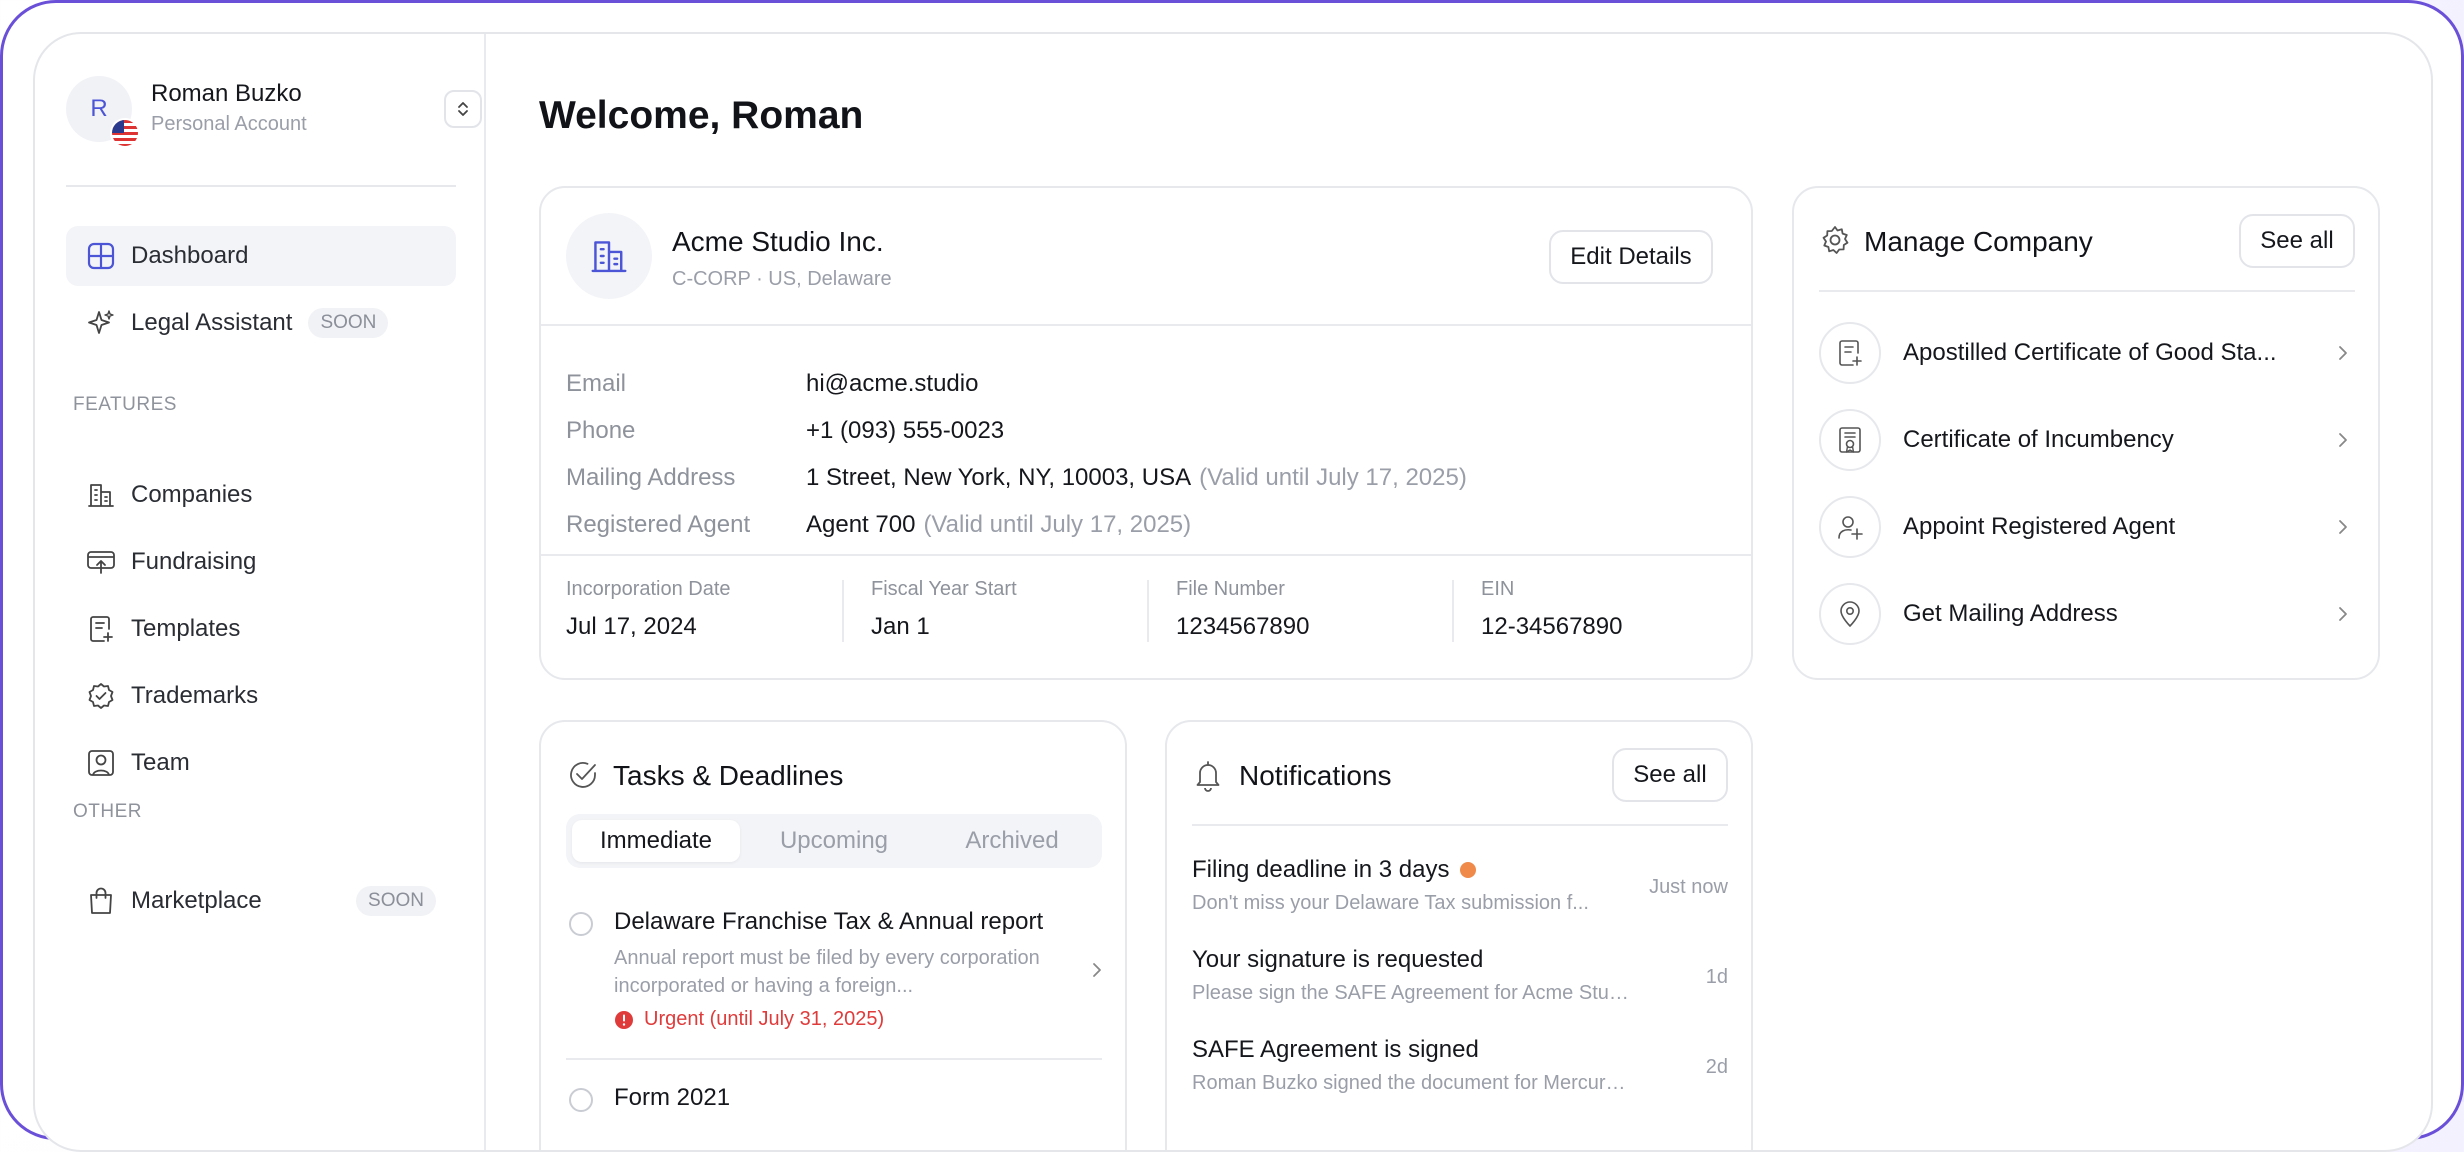  Describe the element at coordinates (1208, 777) in the screenshot. I see `bell-icon` at that location.